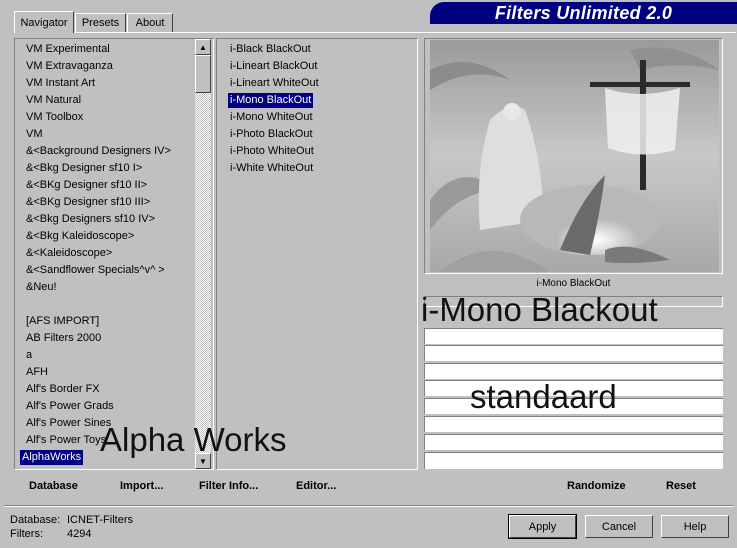  What do you see at coordinates (270, 49) in the screenshot?
I see `filter-list-item: i-Black BlackOut` at bounding box center [270, 49].